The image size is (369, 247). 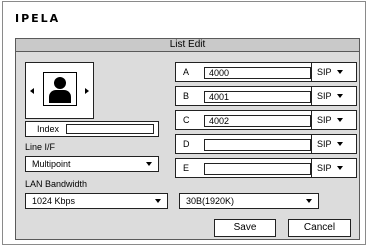 What do you see at coordinates (38, 18) in the screenshot?
I see `brand-logo: IPELA` at bounding box center [38, 18].